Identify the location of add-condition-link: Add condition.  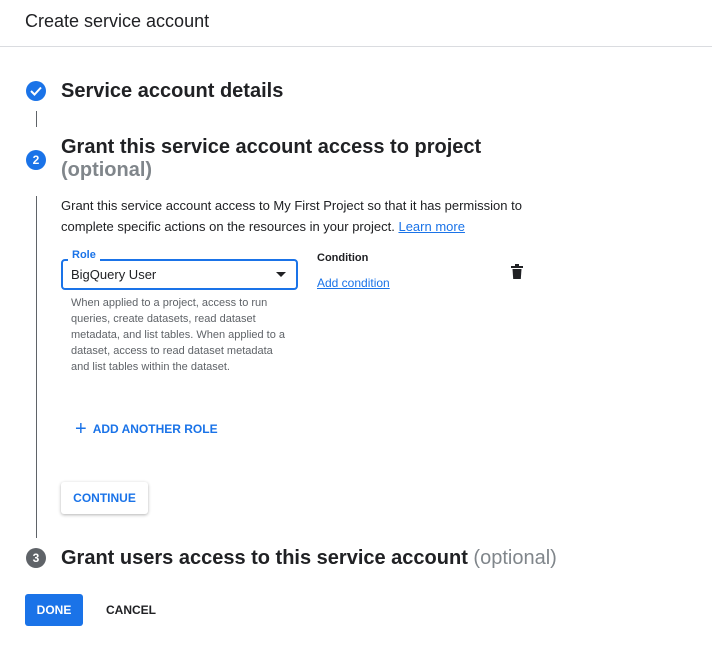
(353, 283).